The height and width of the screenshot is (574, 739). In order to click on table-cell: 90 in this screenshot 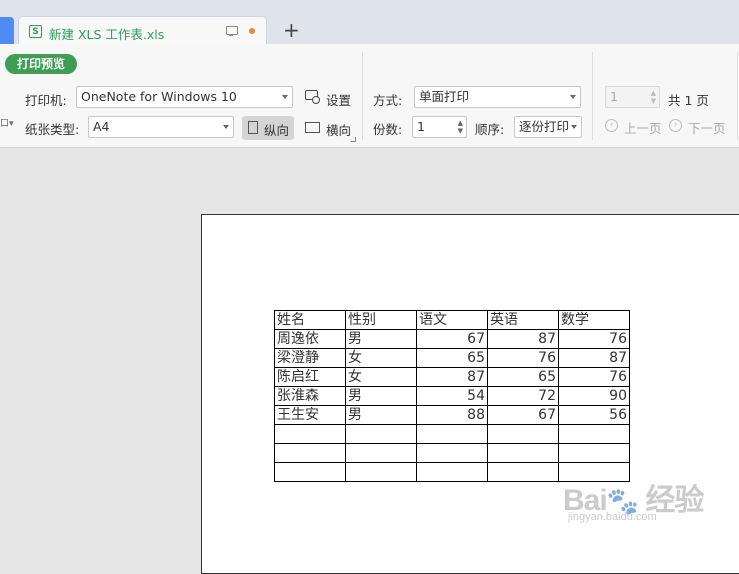, I will do `click(594, 396)`.